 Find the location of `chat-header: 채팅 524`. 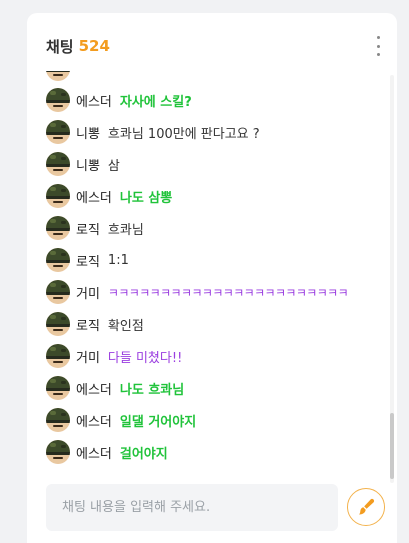

chat-header: 채팅 524 is located at coordinates (215, 46).